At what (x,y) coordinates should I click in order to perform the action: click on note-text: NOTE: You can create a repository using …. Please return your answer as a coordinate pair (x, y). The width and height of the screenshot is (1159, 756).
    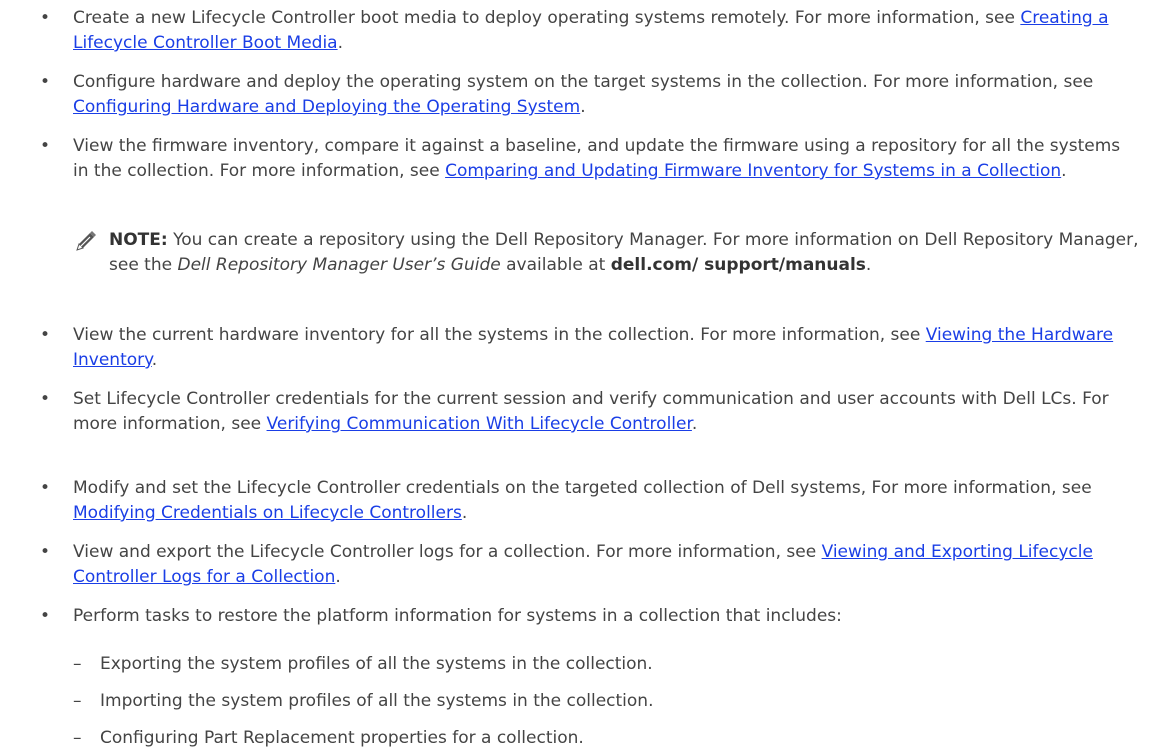
    Looking at the image, I should click on (624, 252).